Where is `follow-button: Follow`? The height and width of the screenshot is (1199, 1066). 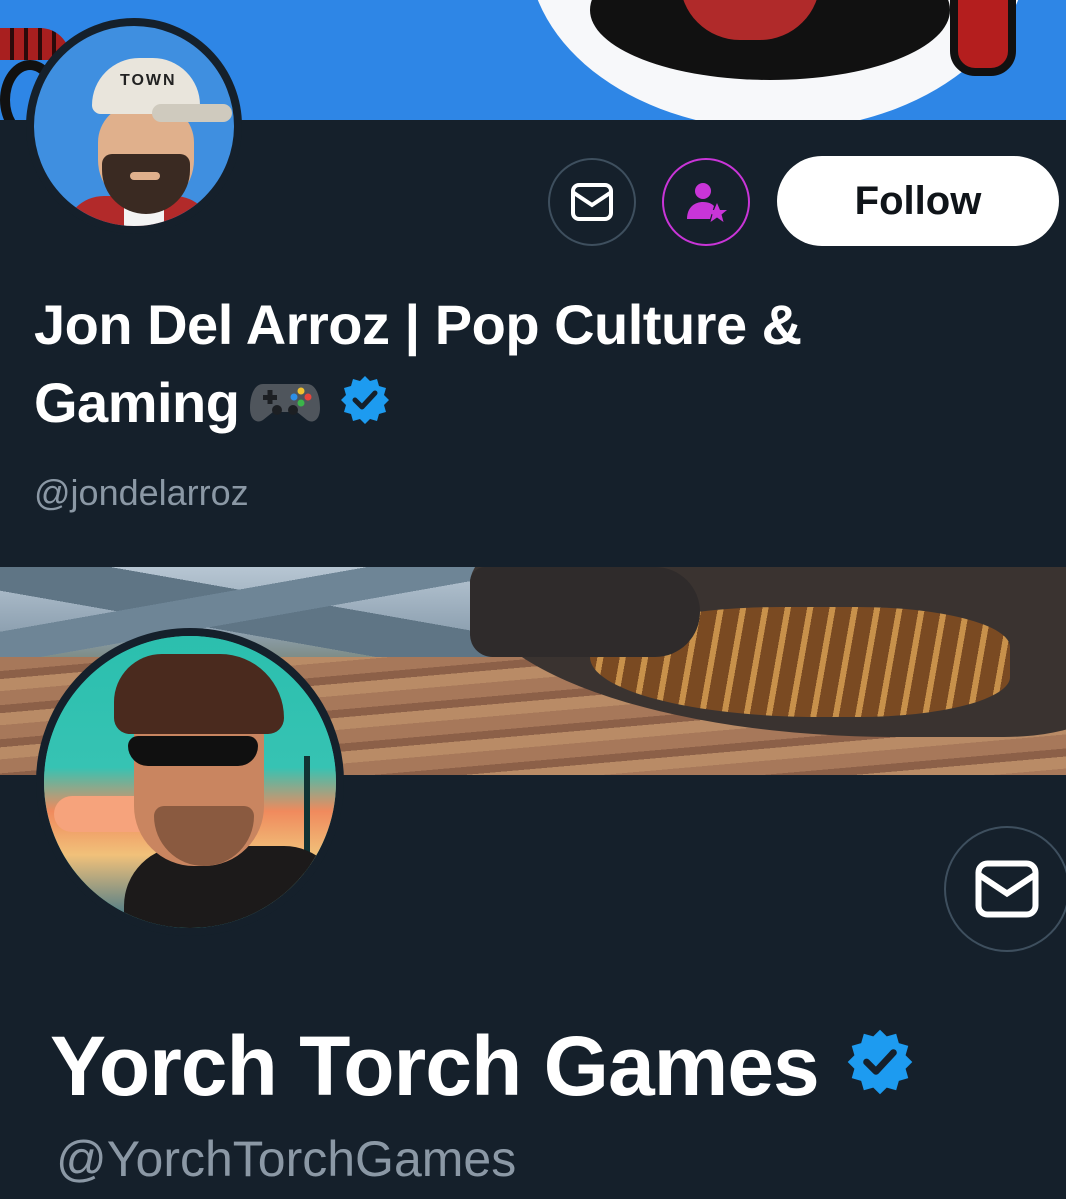
follow-button: Follow is located at coordinates (918, 201).